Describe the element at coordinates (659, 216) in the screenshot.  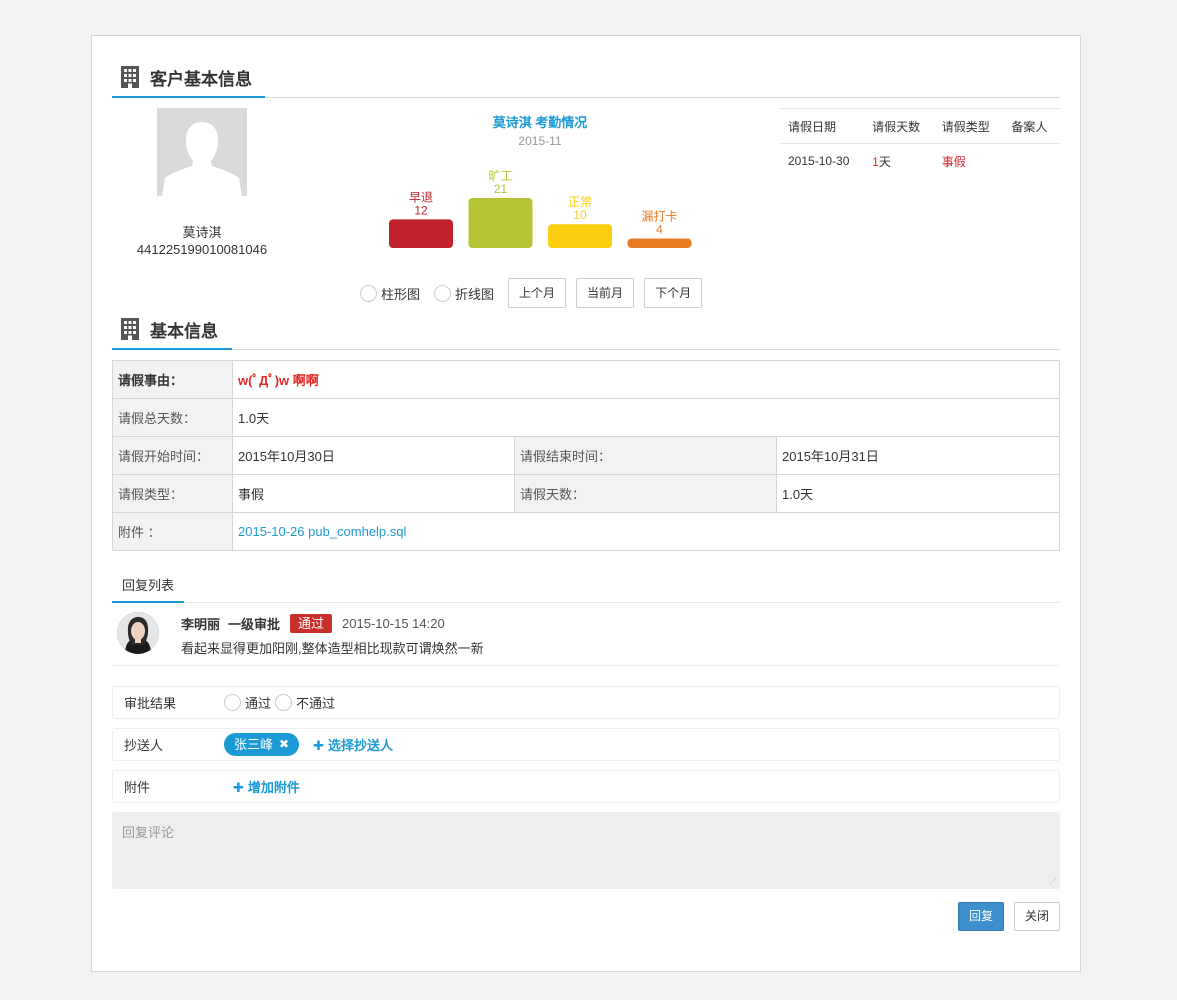
I see `chart-category-label: 漏打卡` at that location.